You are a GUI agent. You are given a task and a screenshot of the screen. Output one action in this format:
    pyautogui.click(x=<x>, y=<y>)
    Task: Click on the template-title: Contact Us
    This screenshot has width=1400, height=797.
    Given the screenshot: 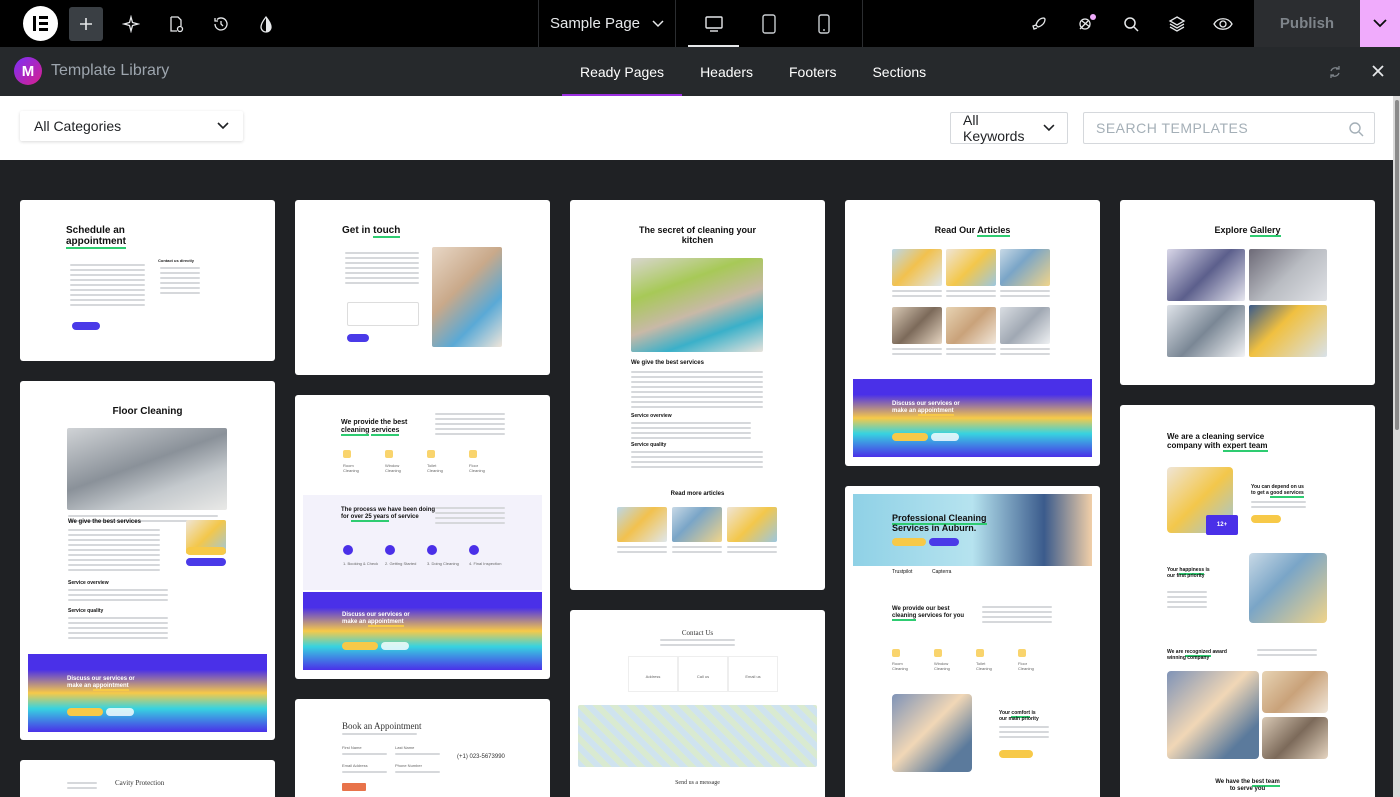 What is the action you would take?
    pyautogui.click(x=697, y=633)
    